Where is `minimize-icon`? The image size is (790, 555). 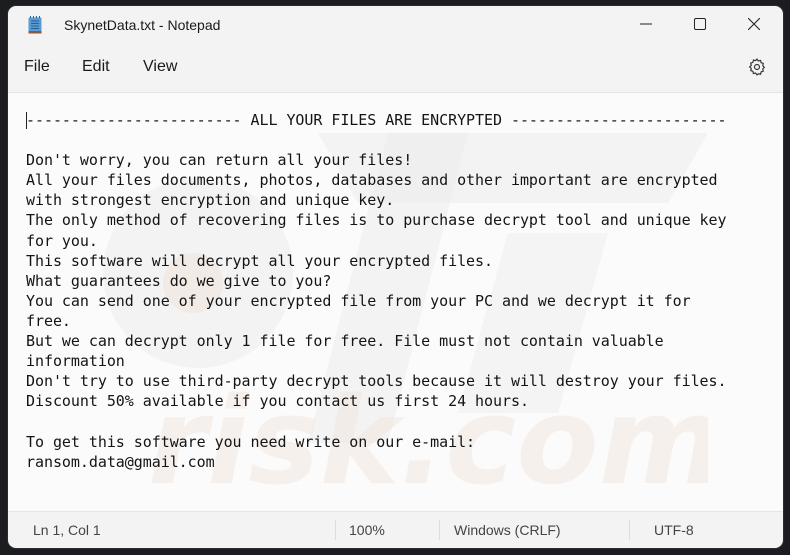 minimize-icon is located at coordinates (646, 24).